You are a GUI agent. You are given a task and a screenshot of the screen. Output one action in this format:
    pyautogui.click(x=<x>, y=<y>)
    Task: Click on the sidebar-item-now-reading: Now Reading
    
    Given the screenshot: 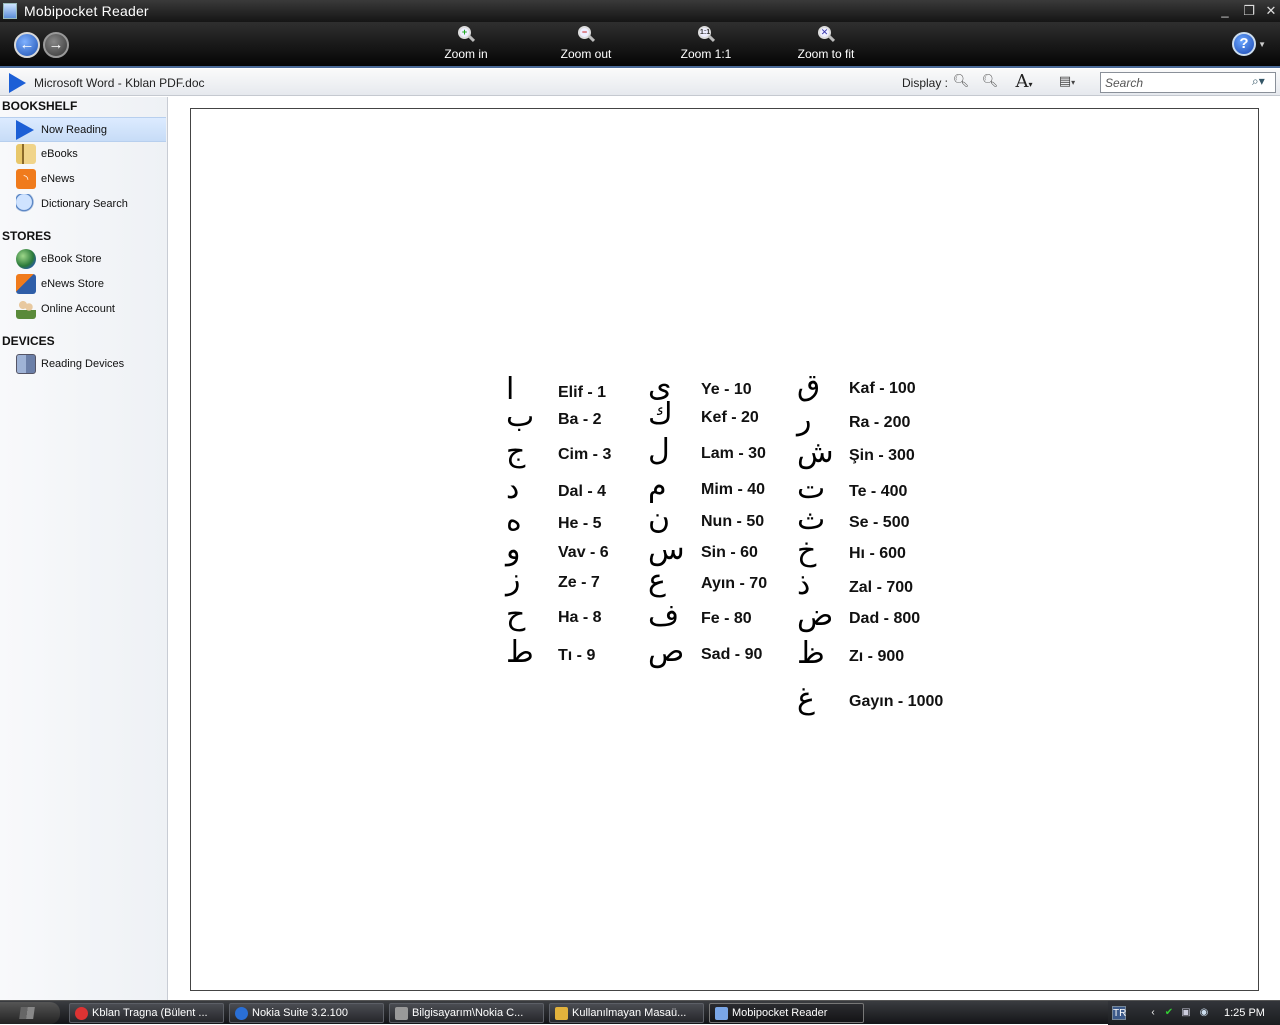 What is the action you would take?
    pyautogui.click(x=83, y=129)
    